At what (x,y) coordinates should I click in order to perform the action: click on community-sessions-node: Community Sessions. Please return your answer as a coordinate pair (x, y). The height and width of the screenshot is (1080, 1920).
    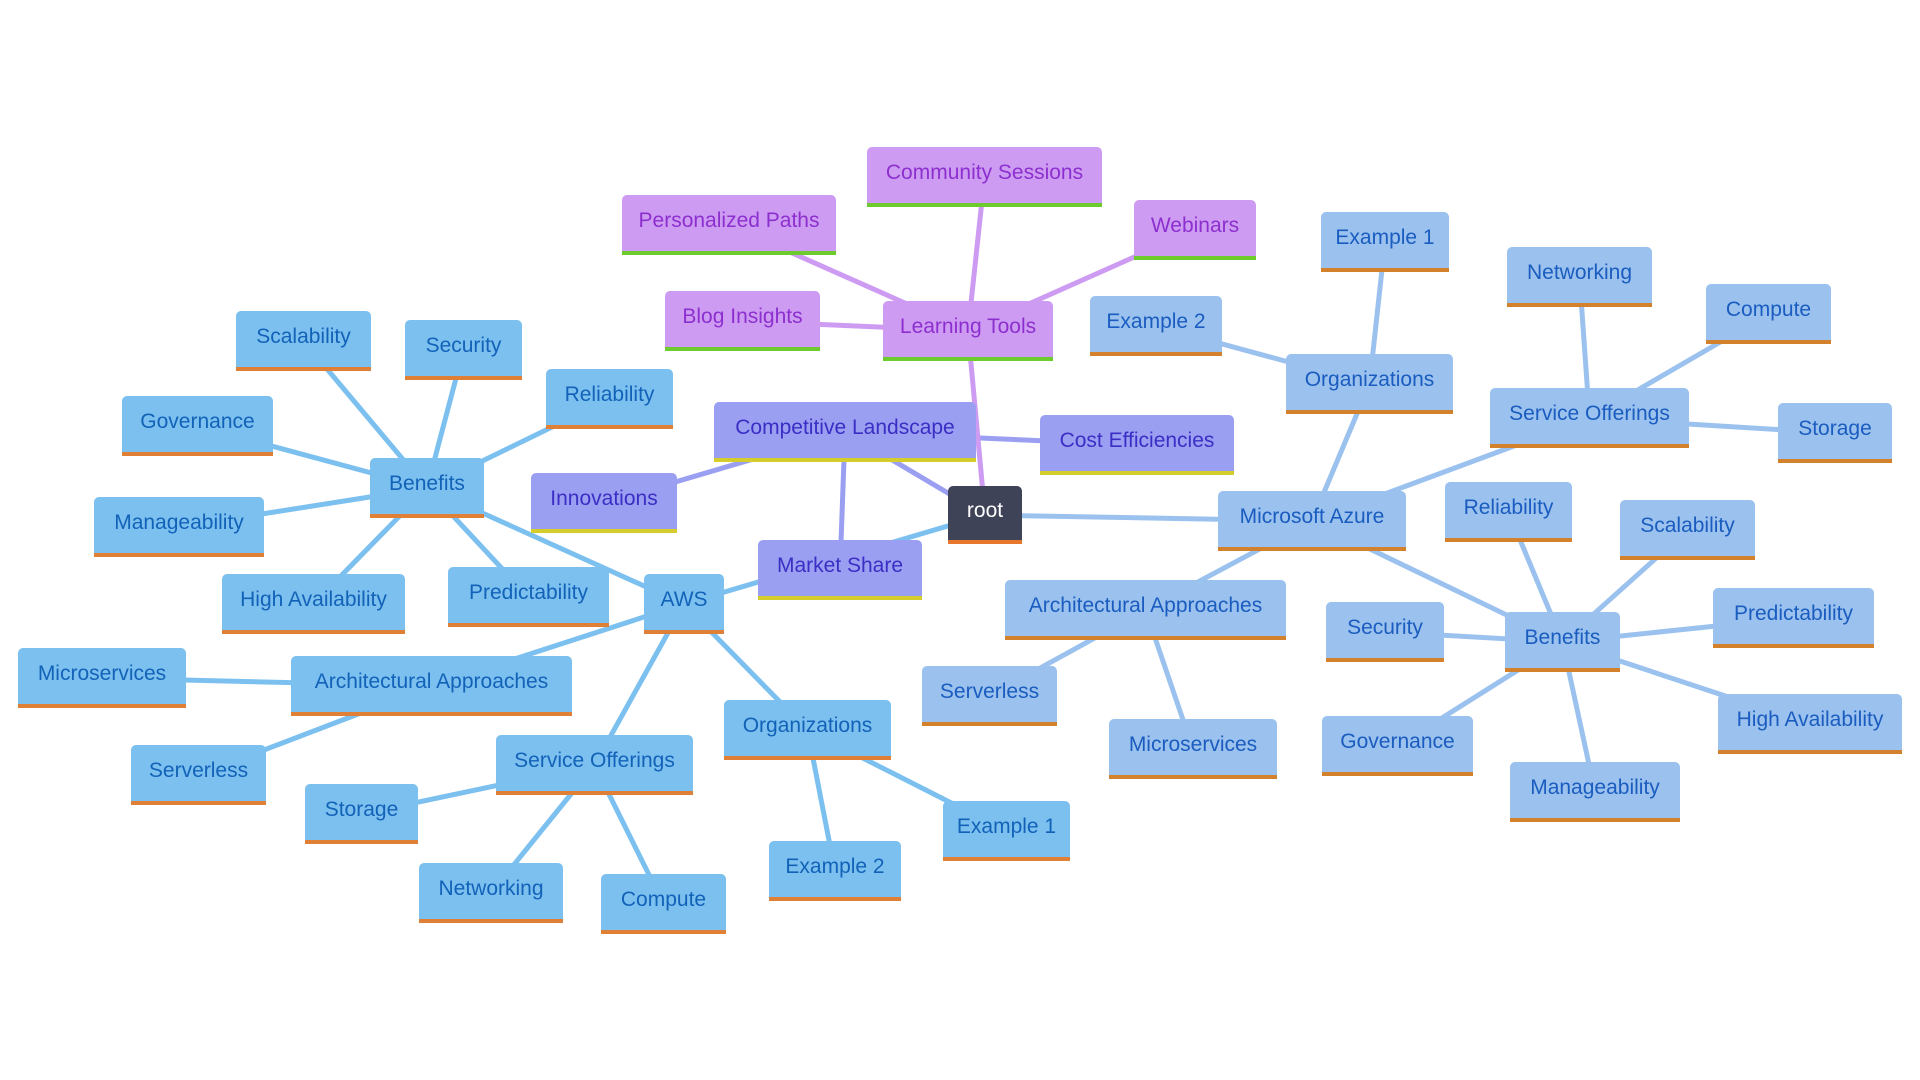
    Looking at the image, I should click on (984, 177).